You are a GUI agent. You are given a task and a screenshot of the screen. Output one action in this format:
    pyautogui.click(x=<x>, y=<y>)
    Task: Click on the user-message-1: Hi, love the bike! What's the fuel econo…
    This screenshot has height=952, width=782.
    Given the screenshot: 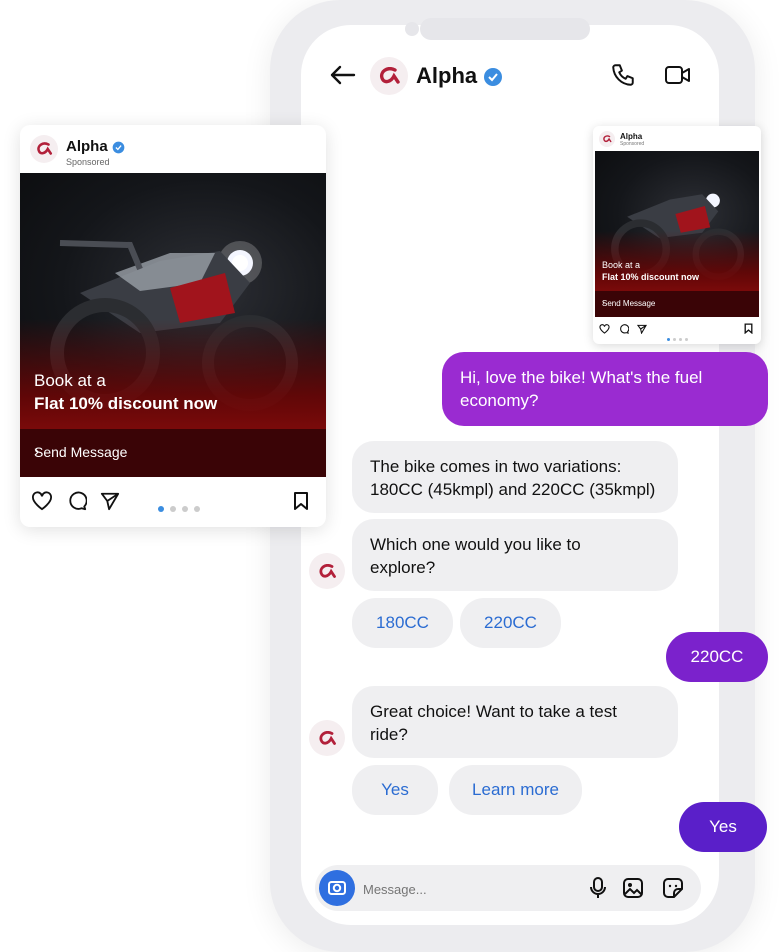 What is the action you would take?
    pyautogui.click(x=605, y=389)
    